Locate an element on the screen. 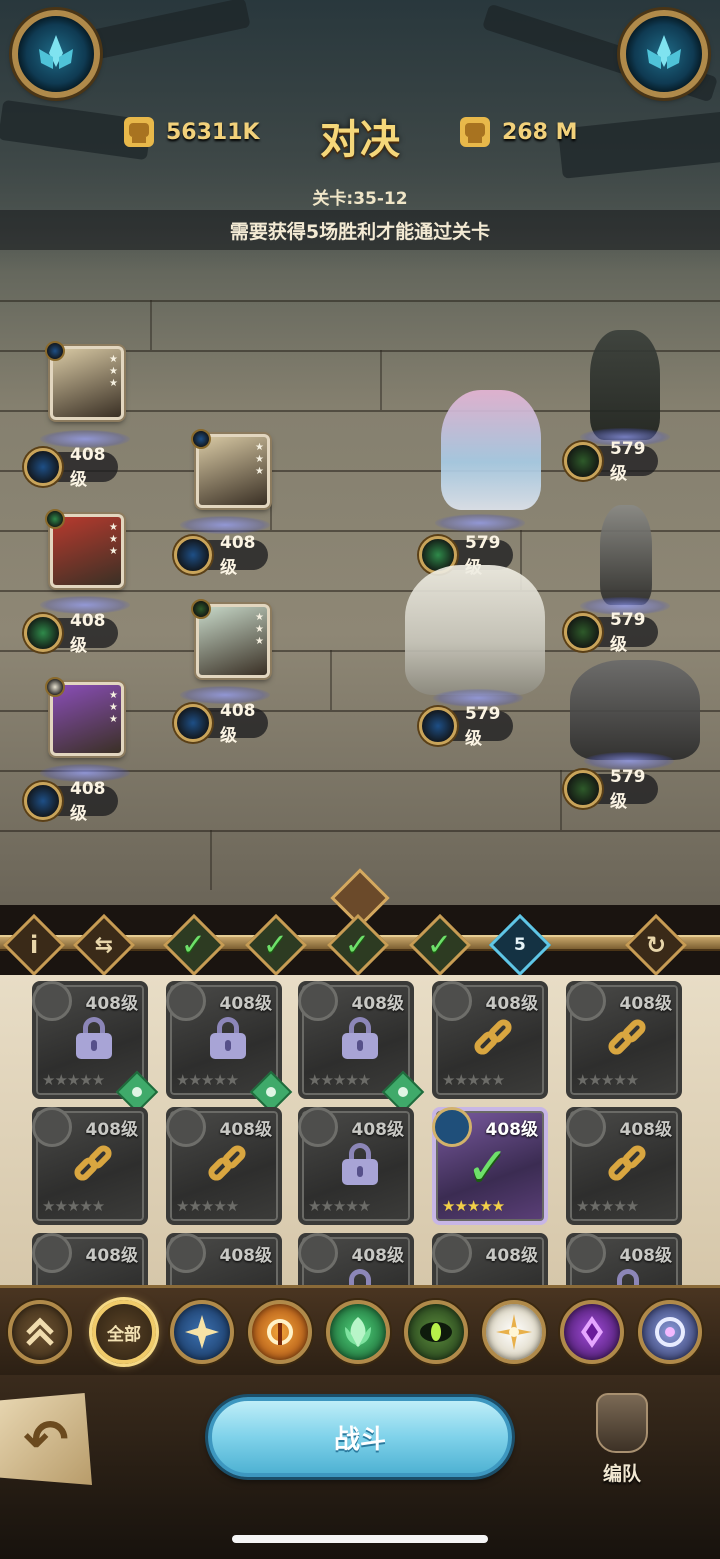  back-button: ↶ is located at coordinates (46, 1439).